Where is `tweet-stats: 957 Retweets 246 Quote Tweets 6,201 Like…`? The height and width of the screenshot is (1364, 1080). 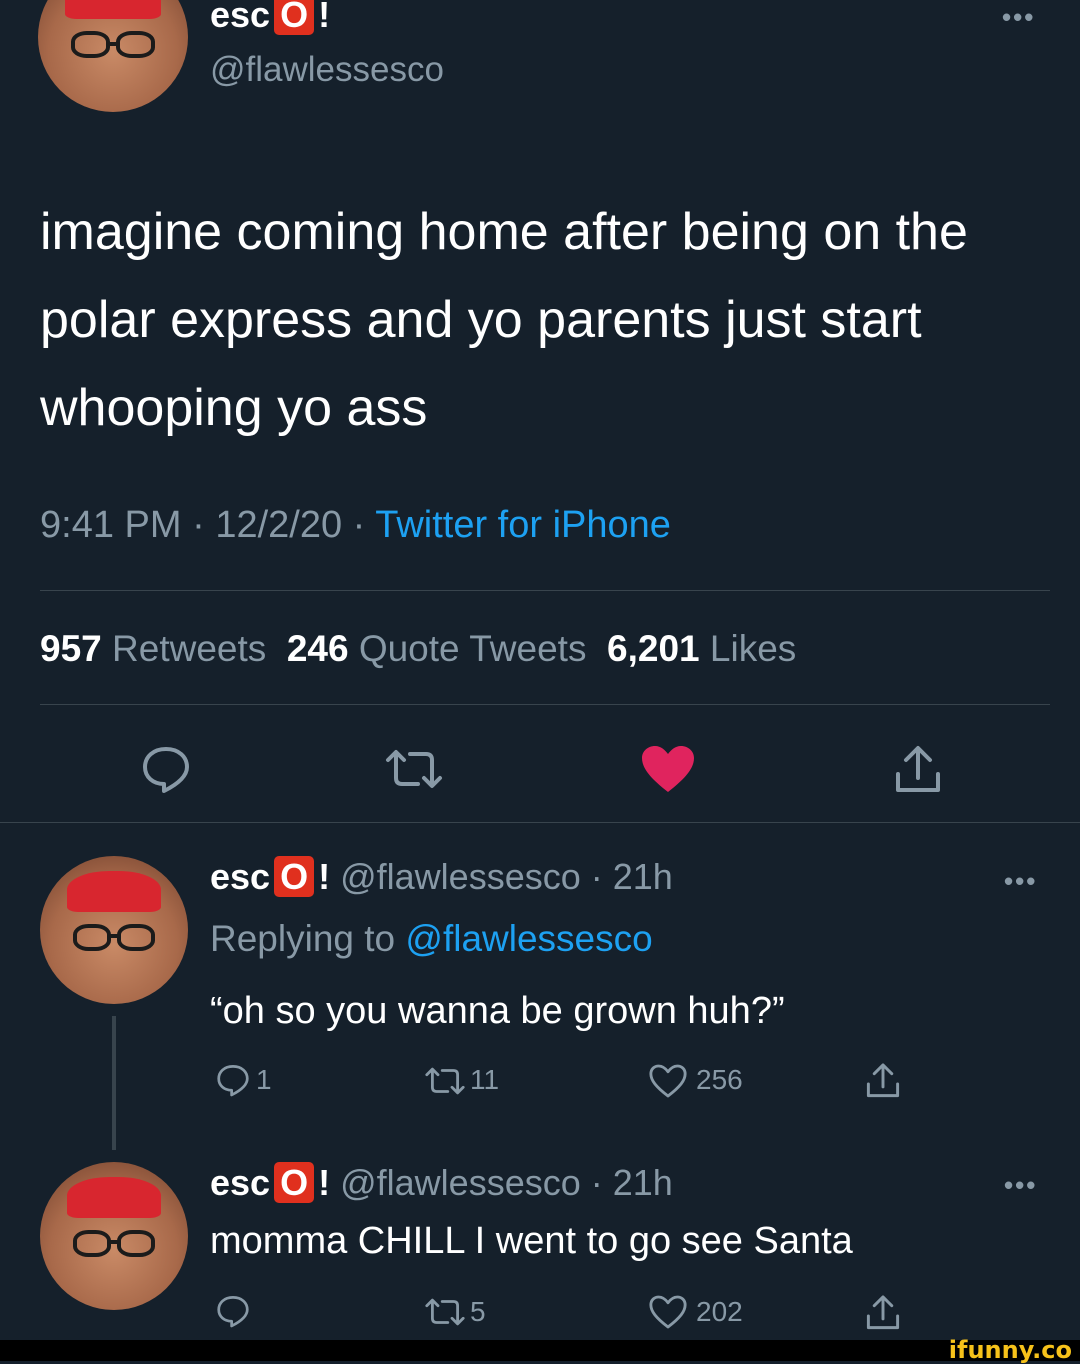
tweet-stats: 957 Retweets 246 Quote Tweets 6,201 Like… is located at coordinates (418, 649).